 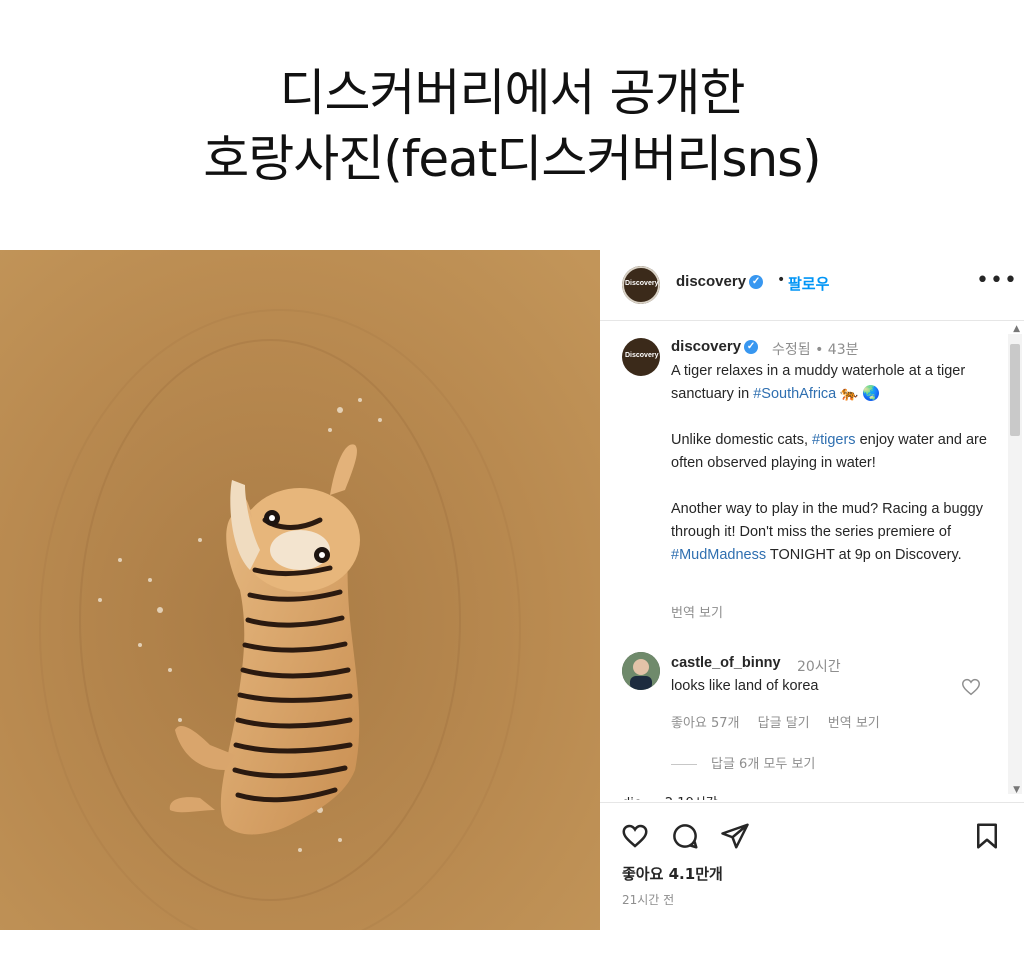 I want to click on view-replies: 답글 6개 모두 보기, so click(x=743, y=762).